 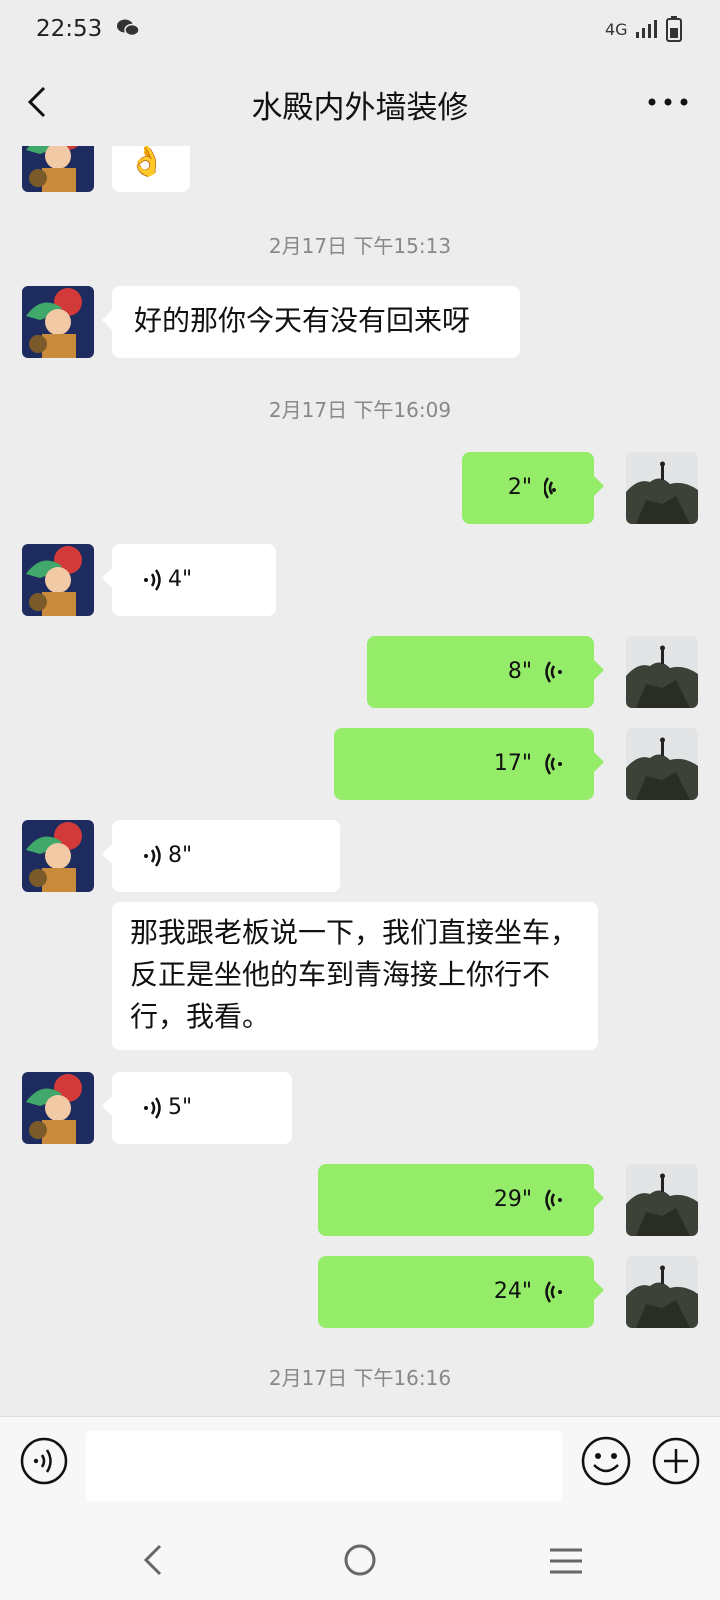 I want to click on signal-icon, so click(x=646, y=29).